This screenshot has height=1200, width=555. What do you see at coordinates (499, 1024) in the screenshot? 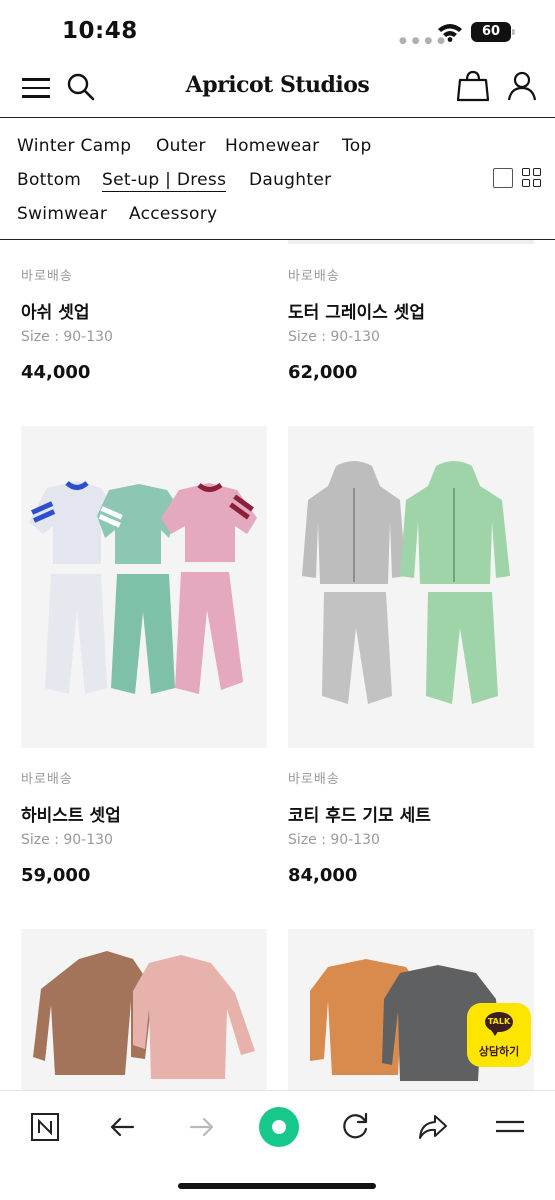
I see `talk-bubble-icon: TALK` at bounding box center [499, 1024].